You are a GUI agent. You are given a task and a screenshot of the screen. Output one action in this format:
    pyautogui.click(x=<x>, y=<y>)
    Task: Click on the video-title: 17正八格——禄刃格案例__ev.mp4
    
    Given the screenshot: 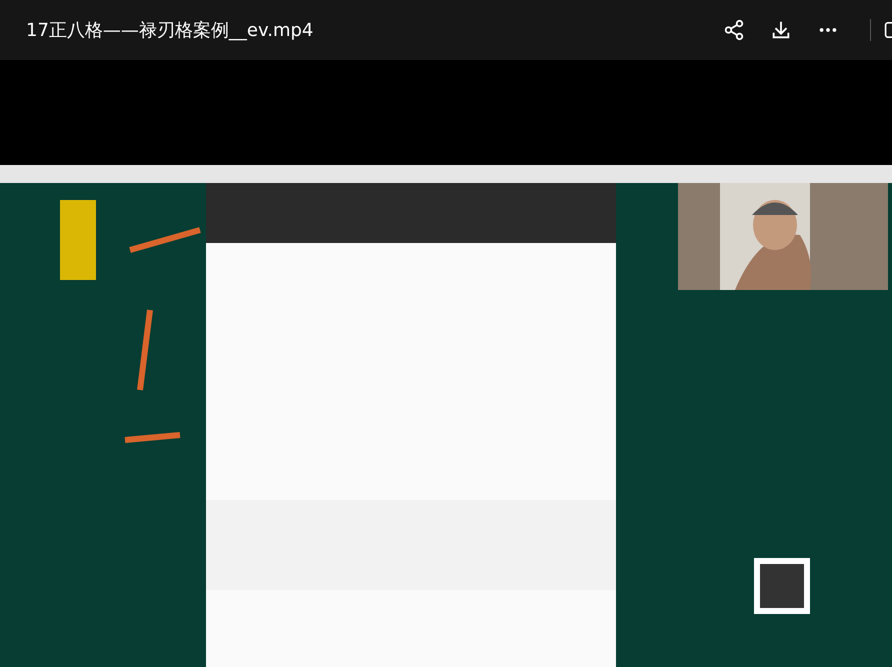 What is the action you would take?
    pyautogui.click(x=170, y=30)
    